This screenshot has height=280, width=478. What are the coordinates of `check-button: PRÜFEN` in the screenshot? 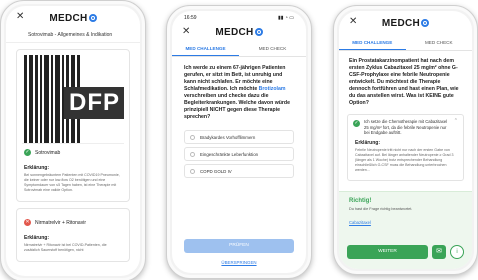 It's located at (239, 246).